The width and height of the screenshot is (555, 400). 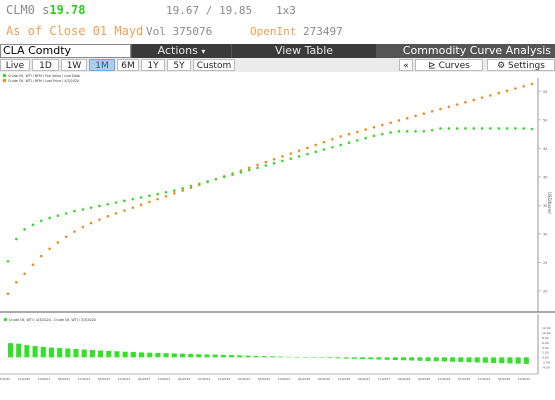 I want to click on x-tick-label: 12/2022, so click(x=124, y=379).